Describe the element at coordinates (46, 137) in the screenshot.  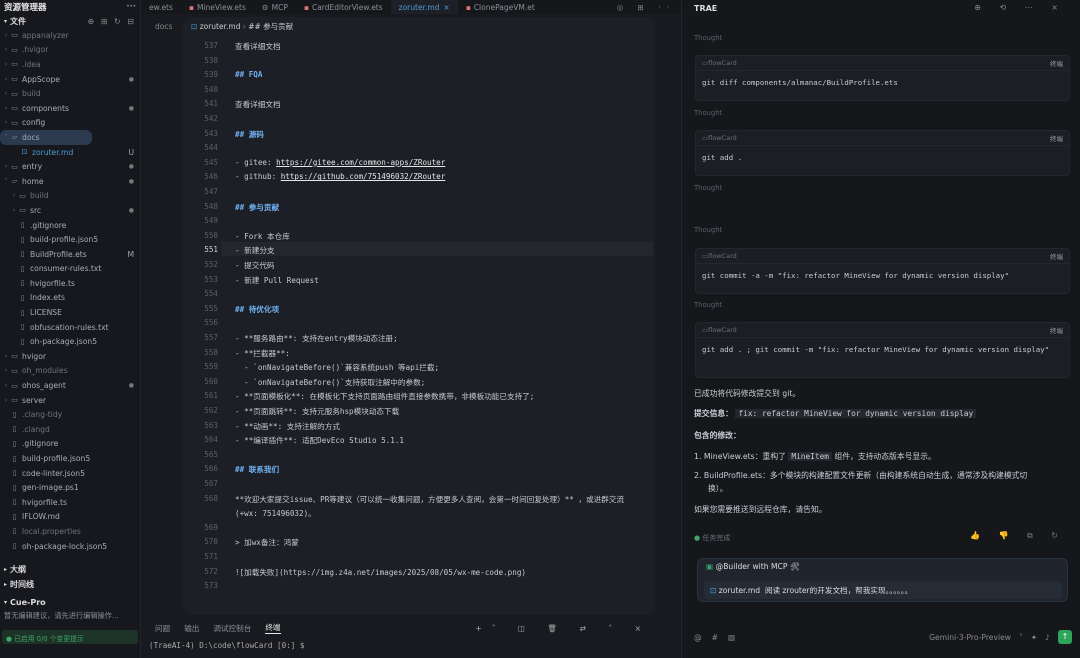
I see `file-tree-item: ˅ ▱ docs` at that location.